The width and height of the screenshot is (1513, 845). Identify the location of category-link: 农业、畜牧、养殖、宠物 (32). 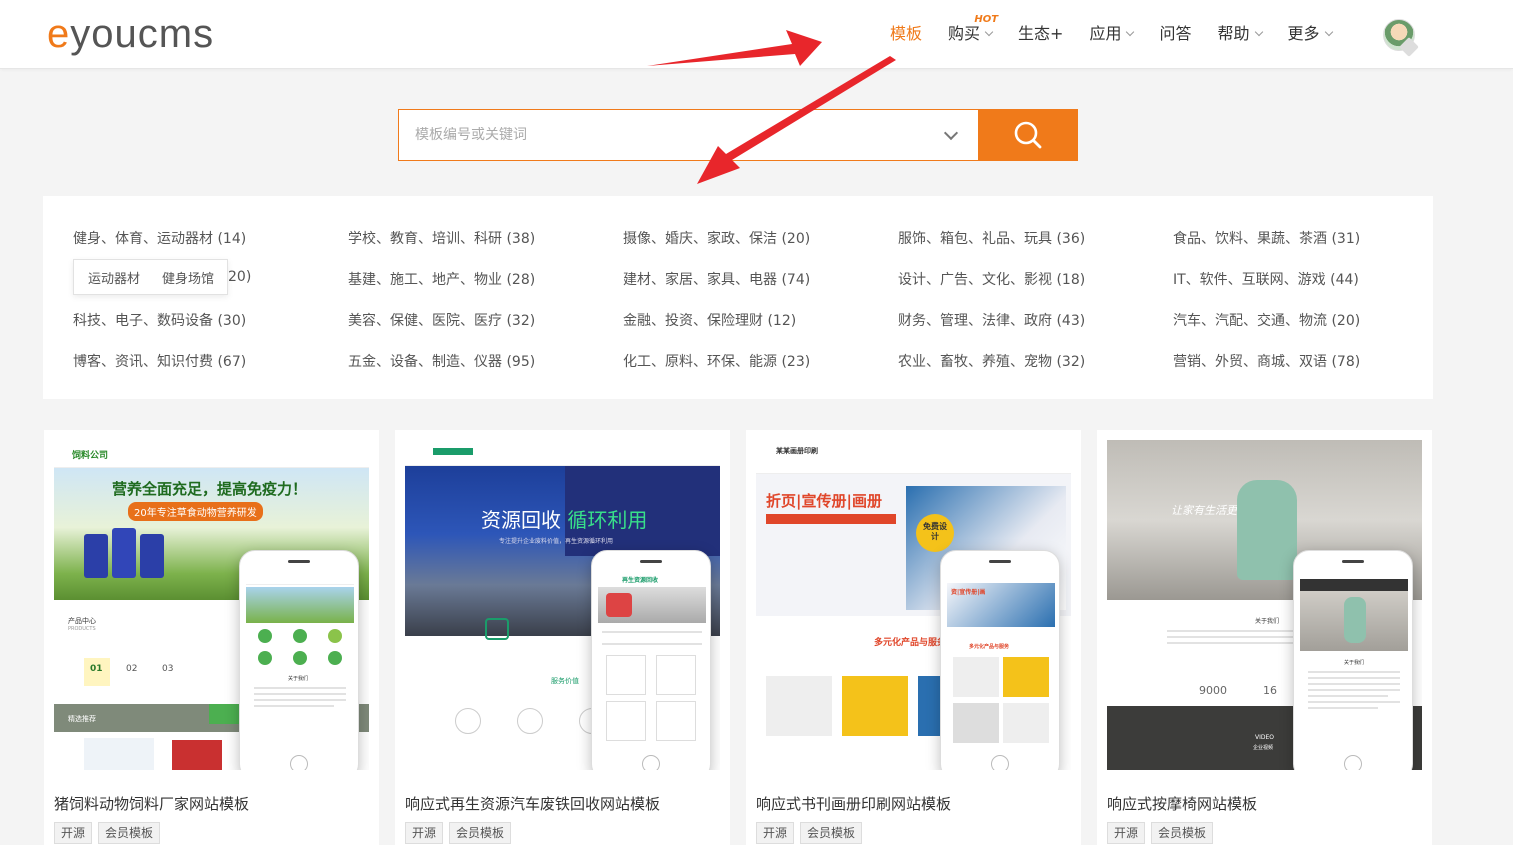
(991, 361).